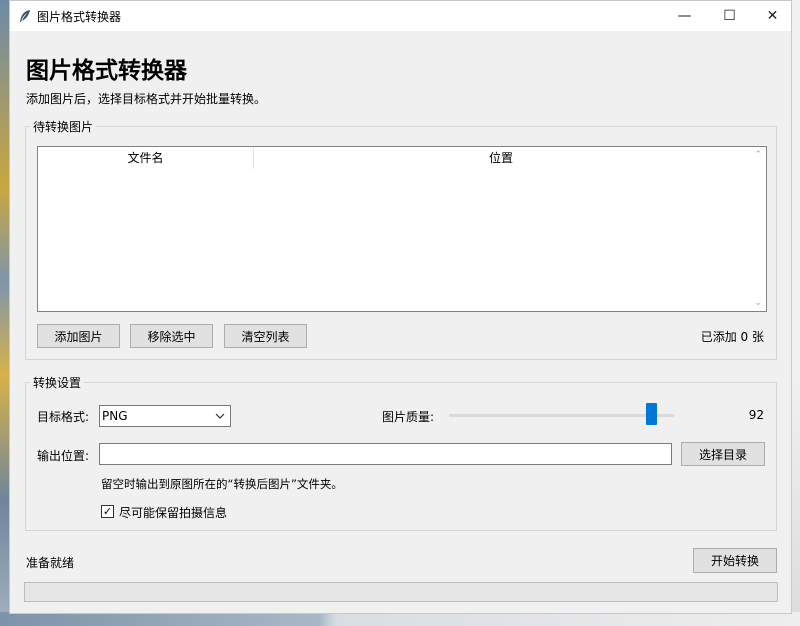  What do you see at coordinates (265, 336) in the screenshot?
I see `clear-list-button: 清空列表` at bounding box center [265, 336].